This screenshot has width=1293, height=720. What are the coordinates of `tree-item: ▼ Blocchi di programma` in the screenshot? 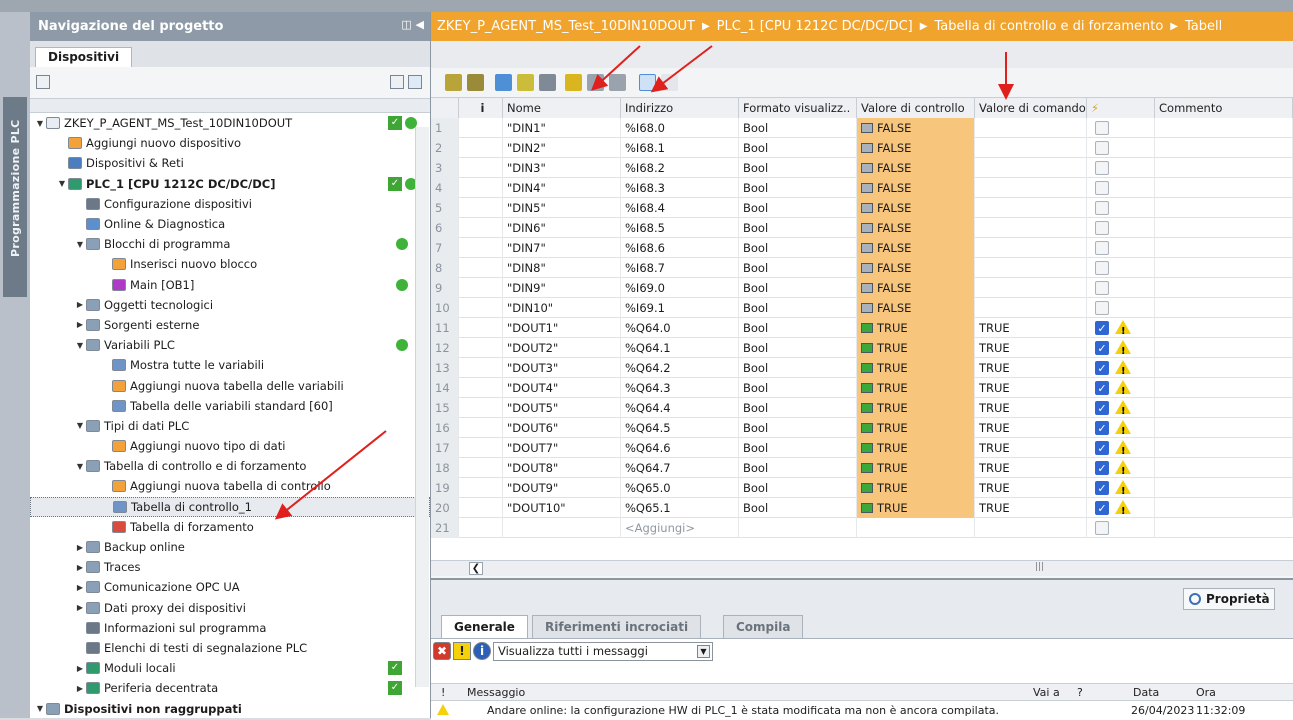 It's located at (230, 244).